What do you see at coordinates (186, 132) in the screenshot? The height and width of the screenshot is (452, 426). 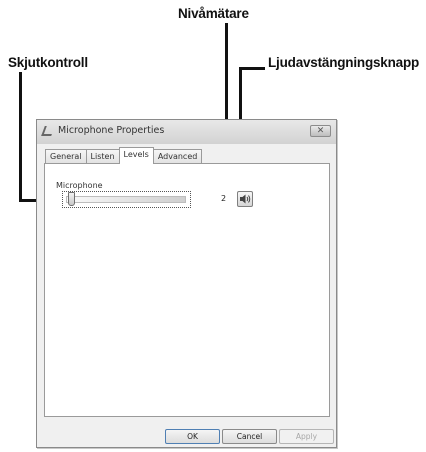 I see `title-bar: Microphone Properties ✕` at bounding box center [186, 132].